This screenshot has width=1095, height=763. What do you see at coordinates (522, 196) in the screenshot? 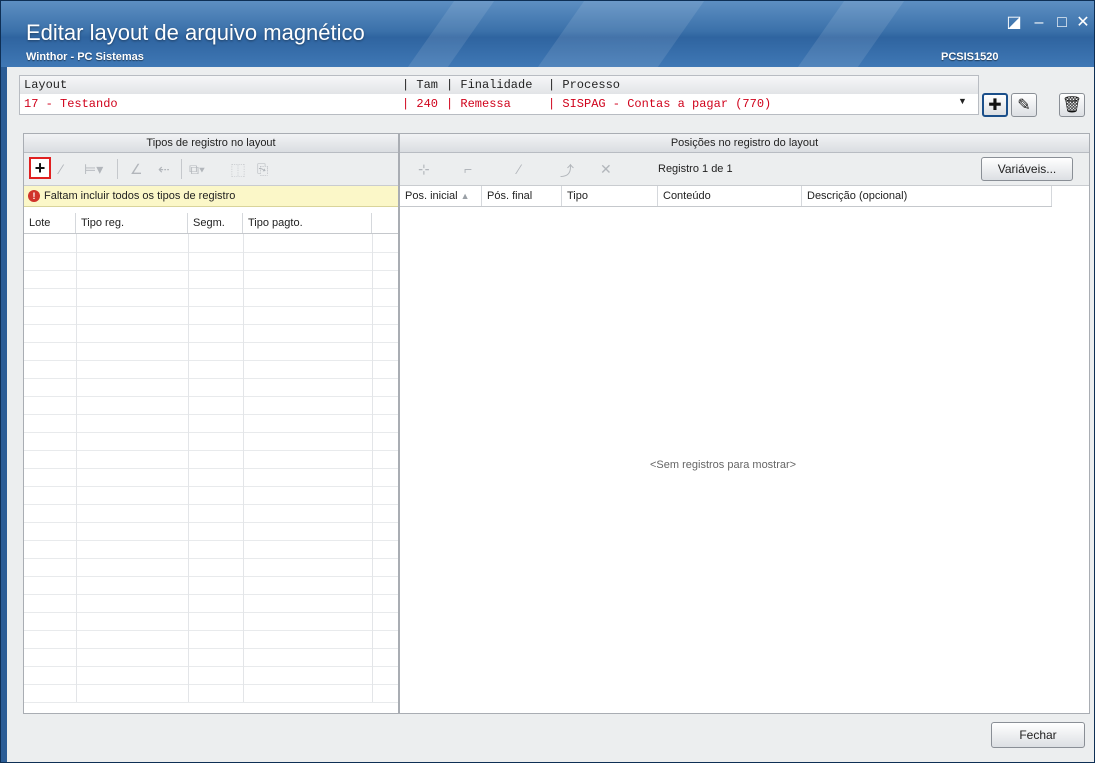
I see `column-pos-final: Pós. final` at bounding box center [522, 196].